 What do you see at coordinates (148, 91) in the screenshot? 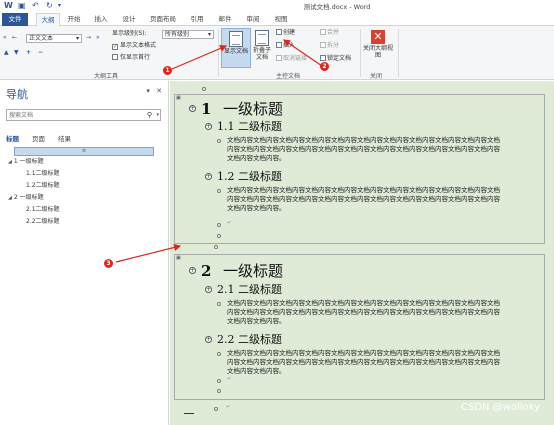
I see `nav-options-icon: ▾` at bounding box center [148, 91].